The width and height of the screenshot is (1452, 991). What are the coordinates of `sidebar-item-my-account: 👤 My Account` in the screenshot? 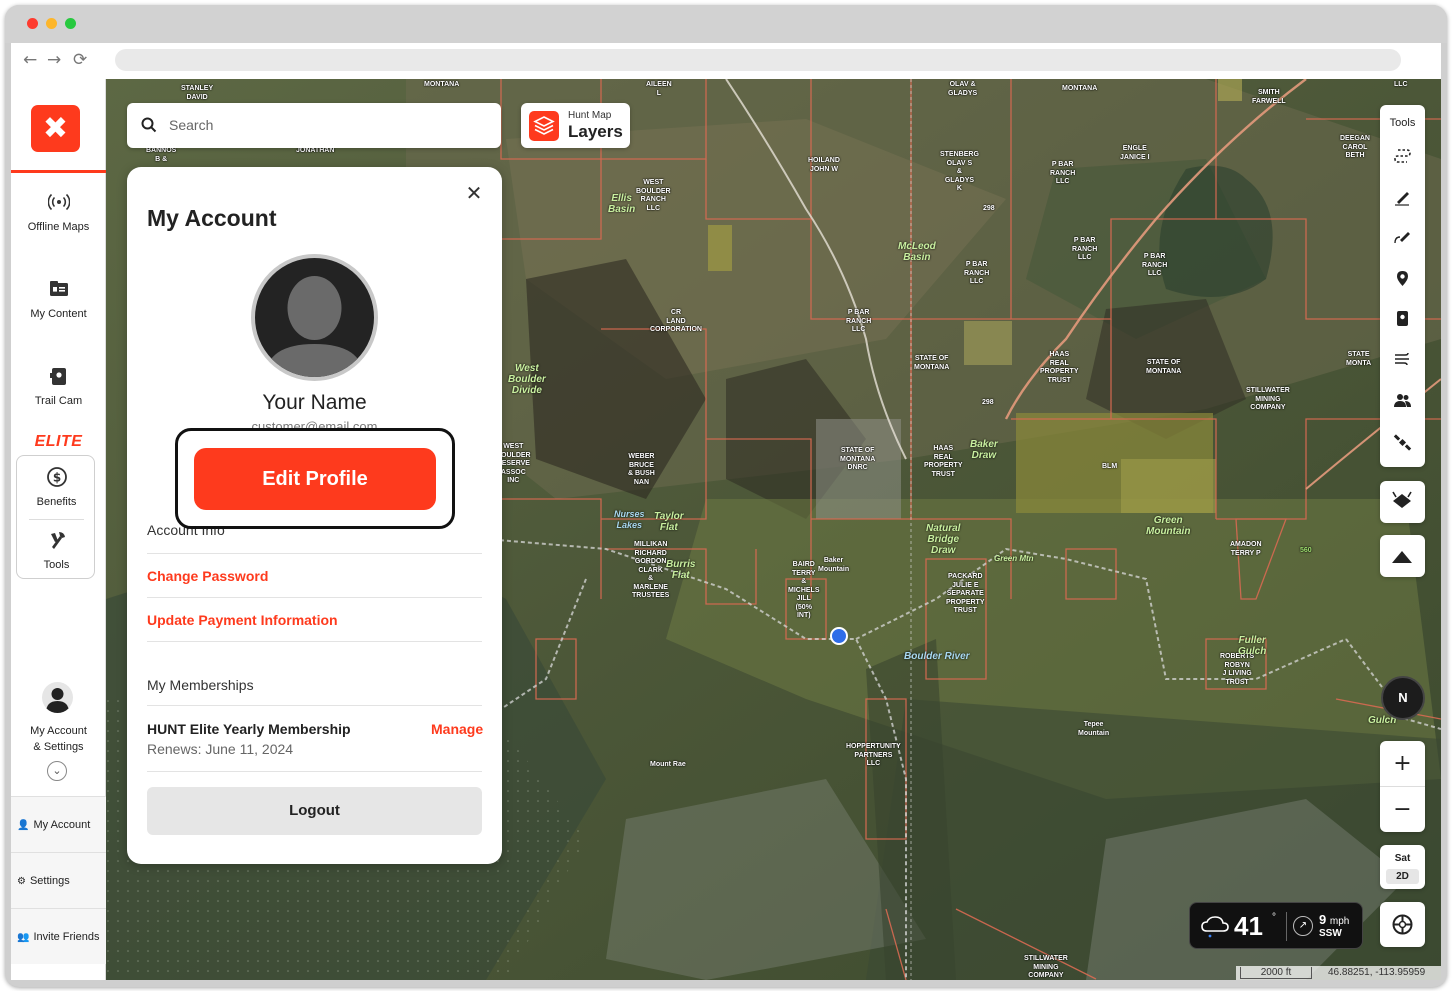 It's located at (58, 824).